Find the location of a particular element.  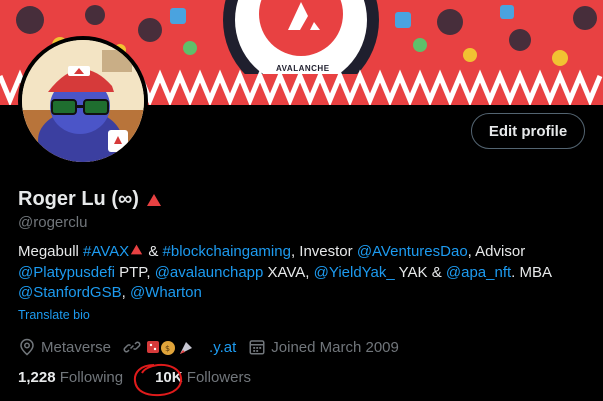

link-icon is located at coordinates (132, 347).